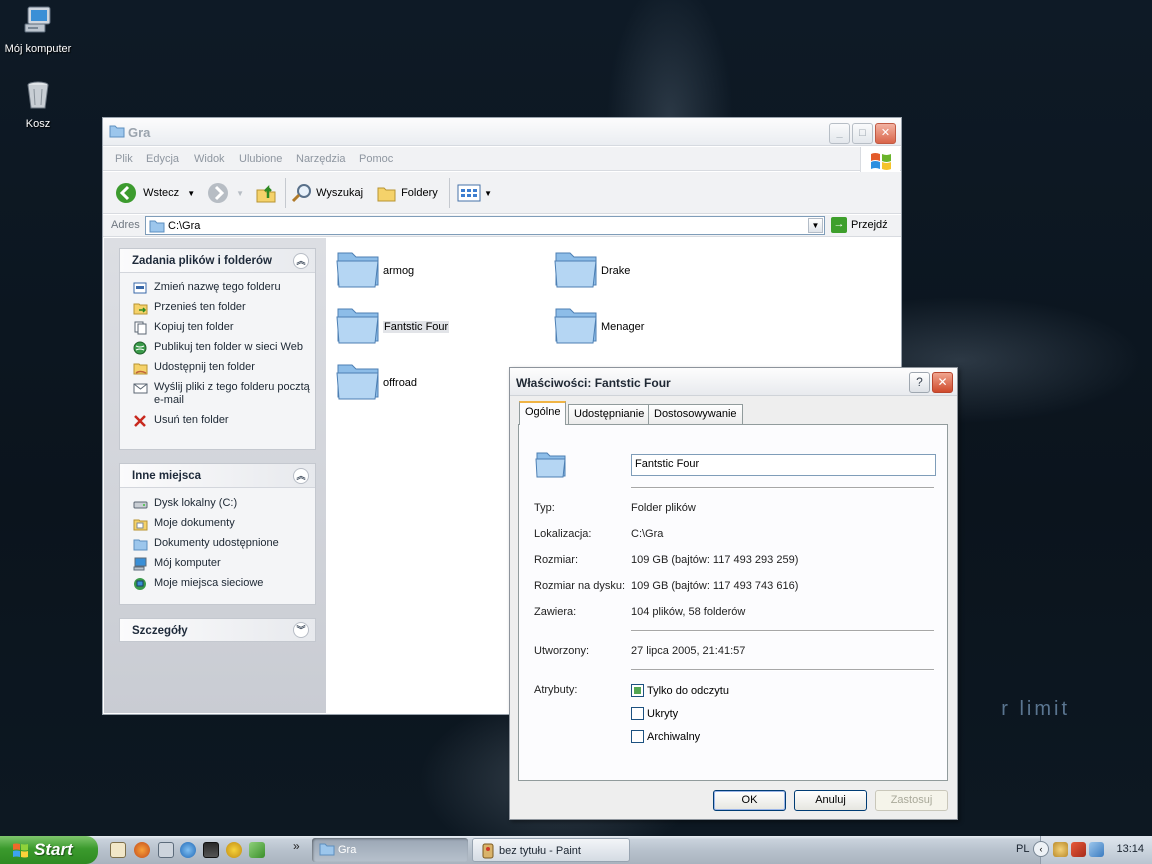 This screenshot has width=1152, height=864. Describe the element at coordinates (209, 159) in the screenshot. I see `menu-view: Widok` at that location.